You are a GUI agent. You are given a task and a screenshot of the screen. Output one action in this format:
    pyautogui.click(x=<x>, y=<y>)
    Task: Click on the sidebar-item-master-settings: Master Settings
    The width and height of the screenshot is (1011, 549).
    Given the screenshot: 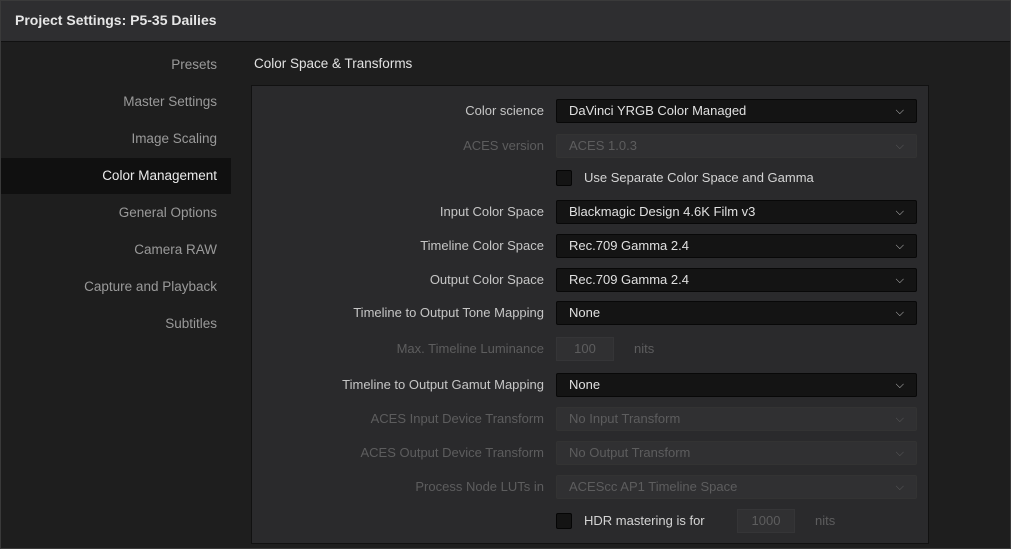 What is the action you would take?
    pyautogui.click(x=116, y=102)
    